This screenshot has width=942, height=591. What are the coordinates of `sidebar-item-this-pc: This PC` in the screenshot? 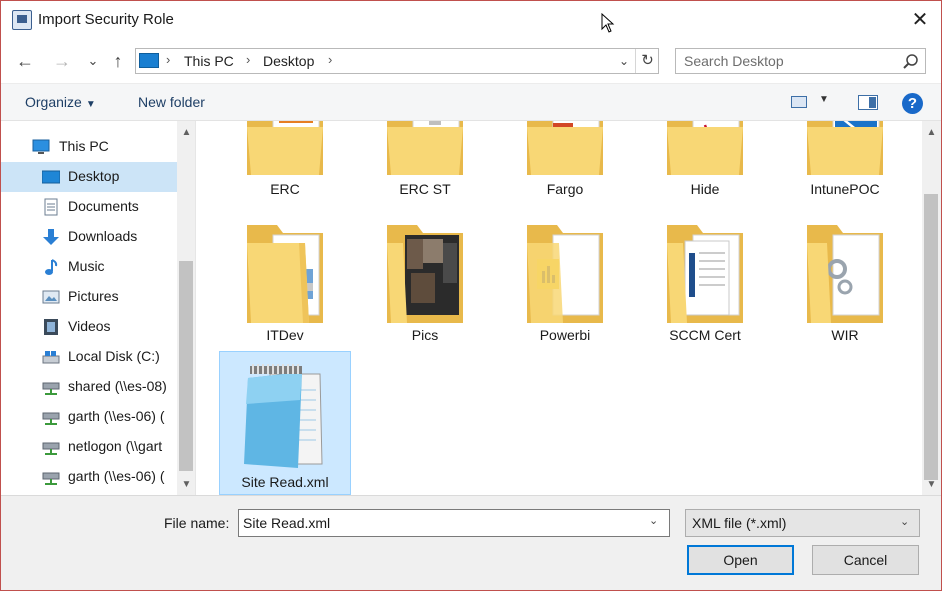 It's located at (89, 147).